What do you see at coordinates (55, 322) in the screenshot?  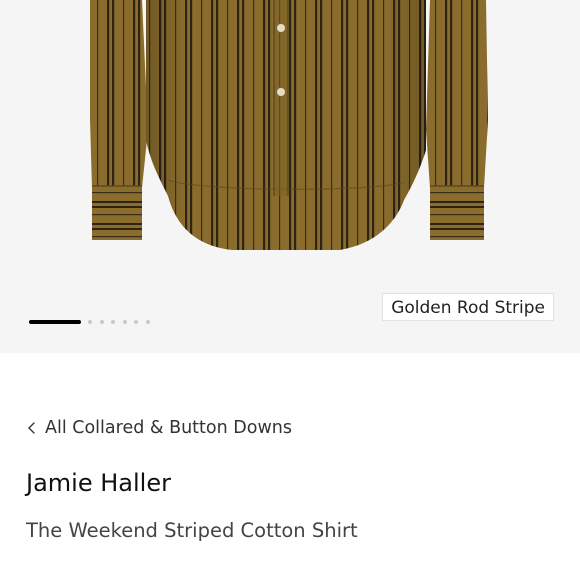 I see `pager-dot-active` at bounding box center [55, 322].